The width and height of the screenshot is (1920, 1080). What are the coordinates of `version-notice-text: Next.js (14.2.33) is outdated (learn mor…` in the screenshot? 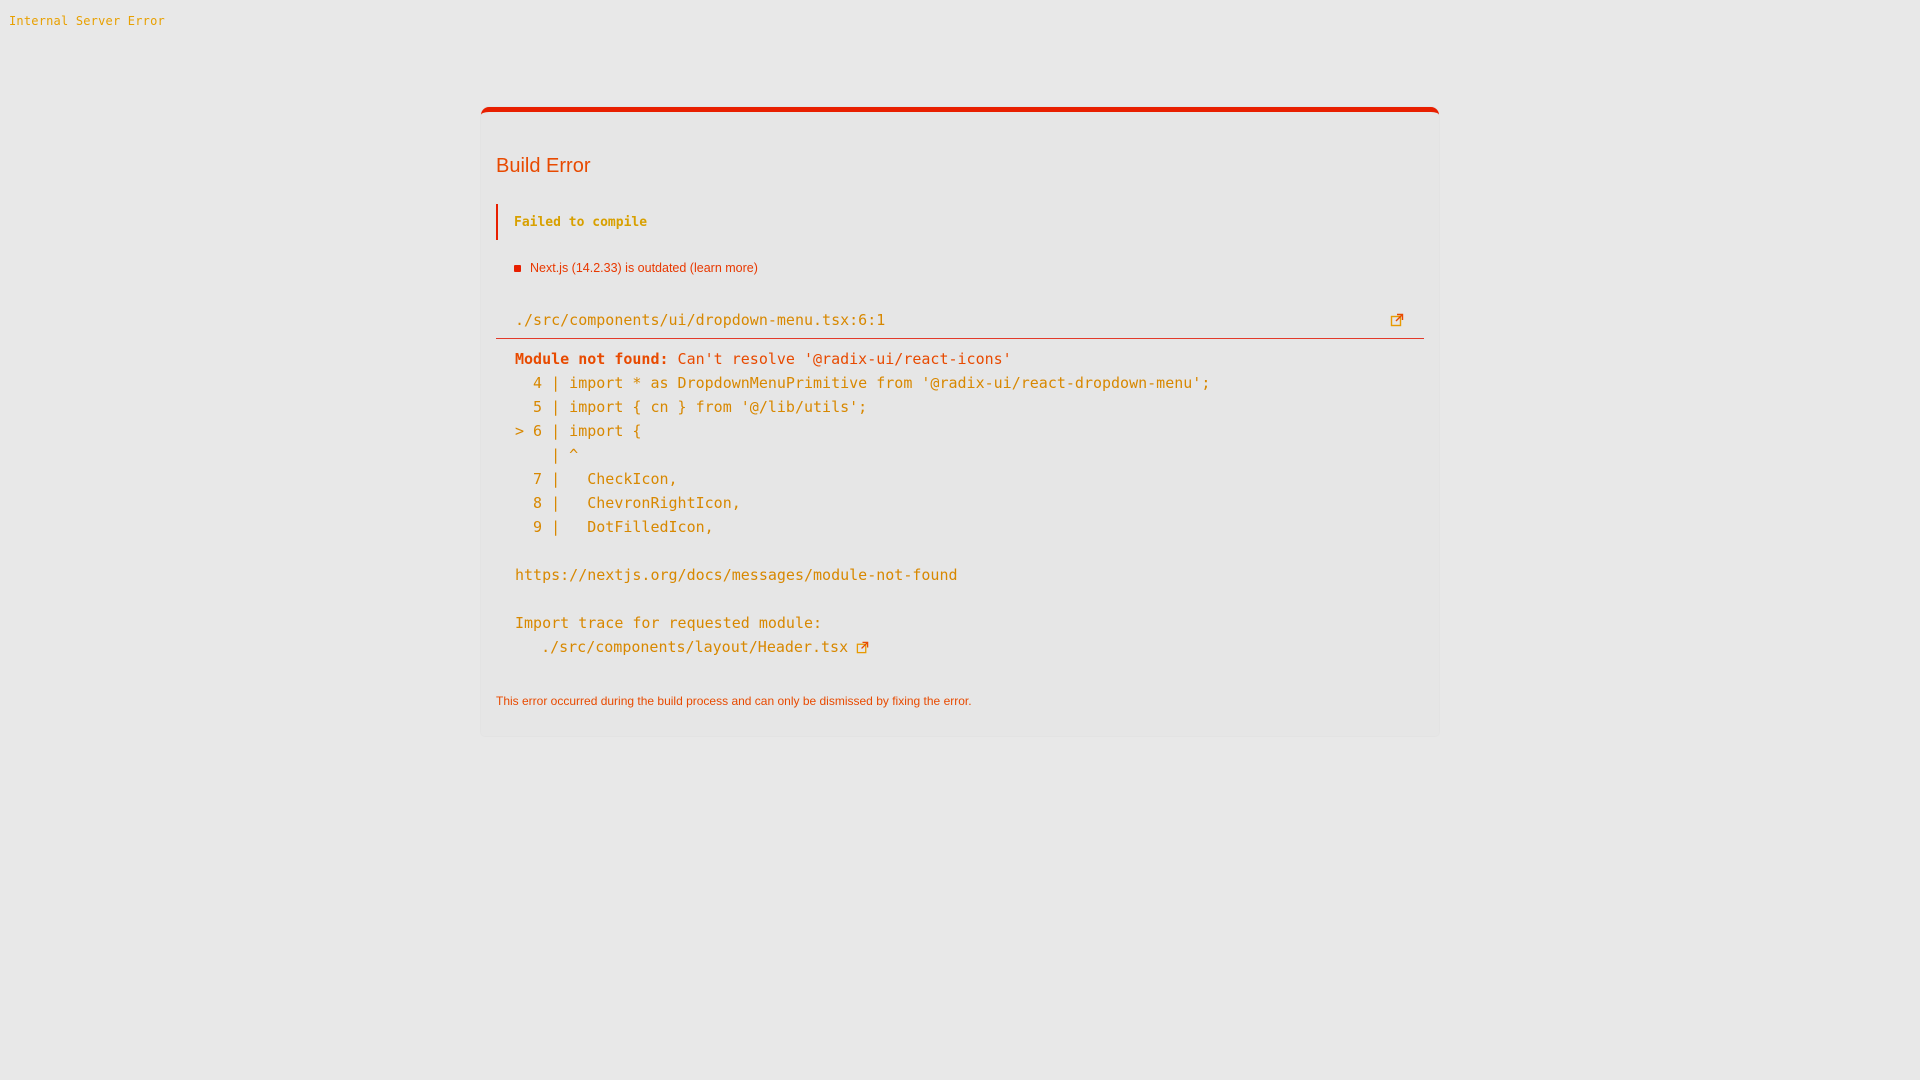 It's located at (644, 268).